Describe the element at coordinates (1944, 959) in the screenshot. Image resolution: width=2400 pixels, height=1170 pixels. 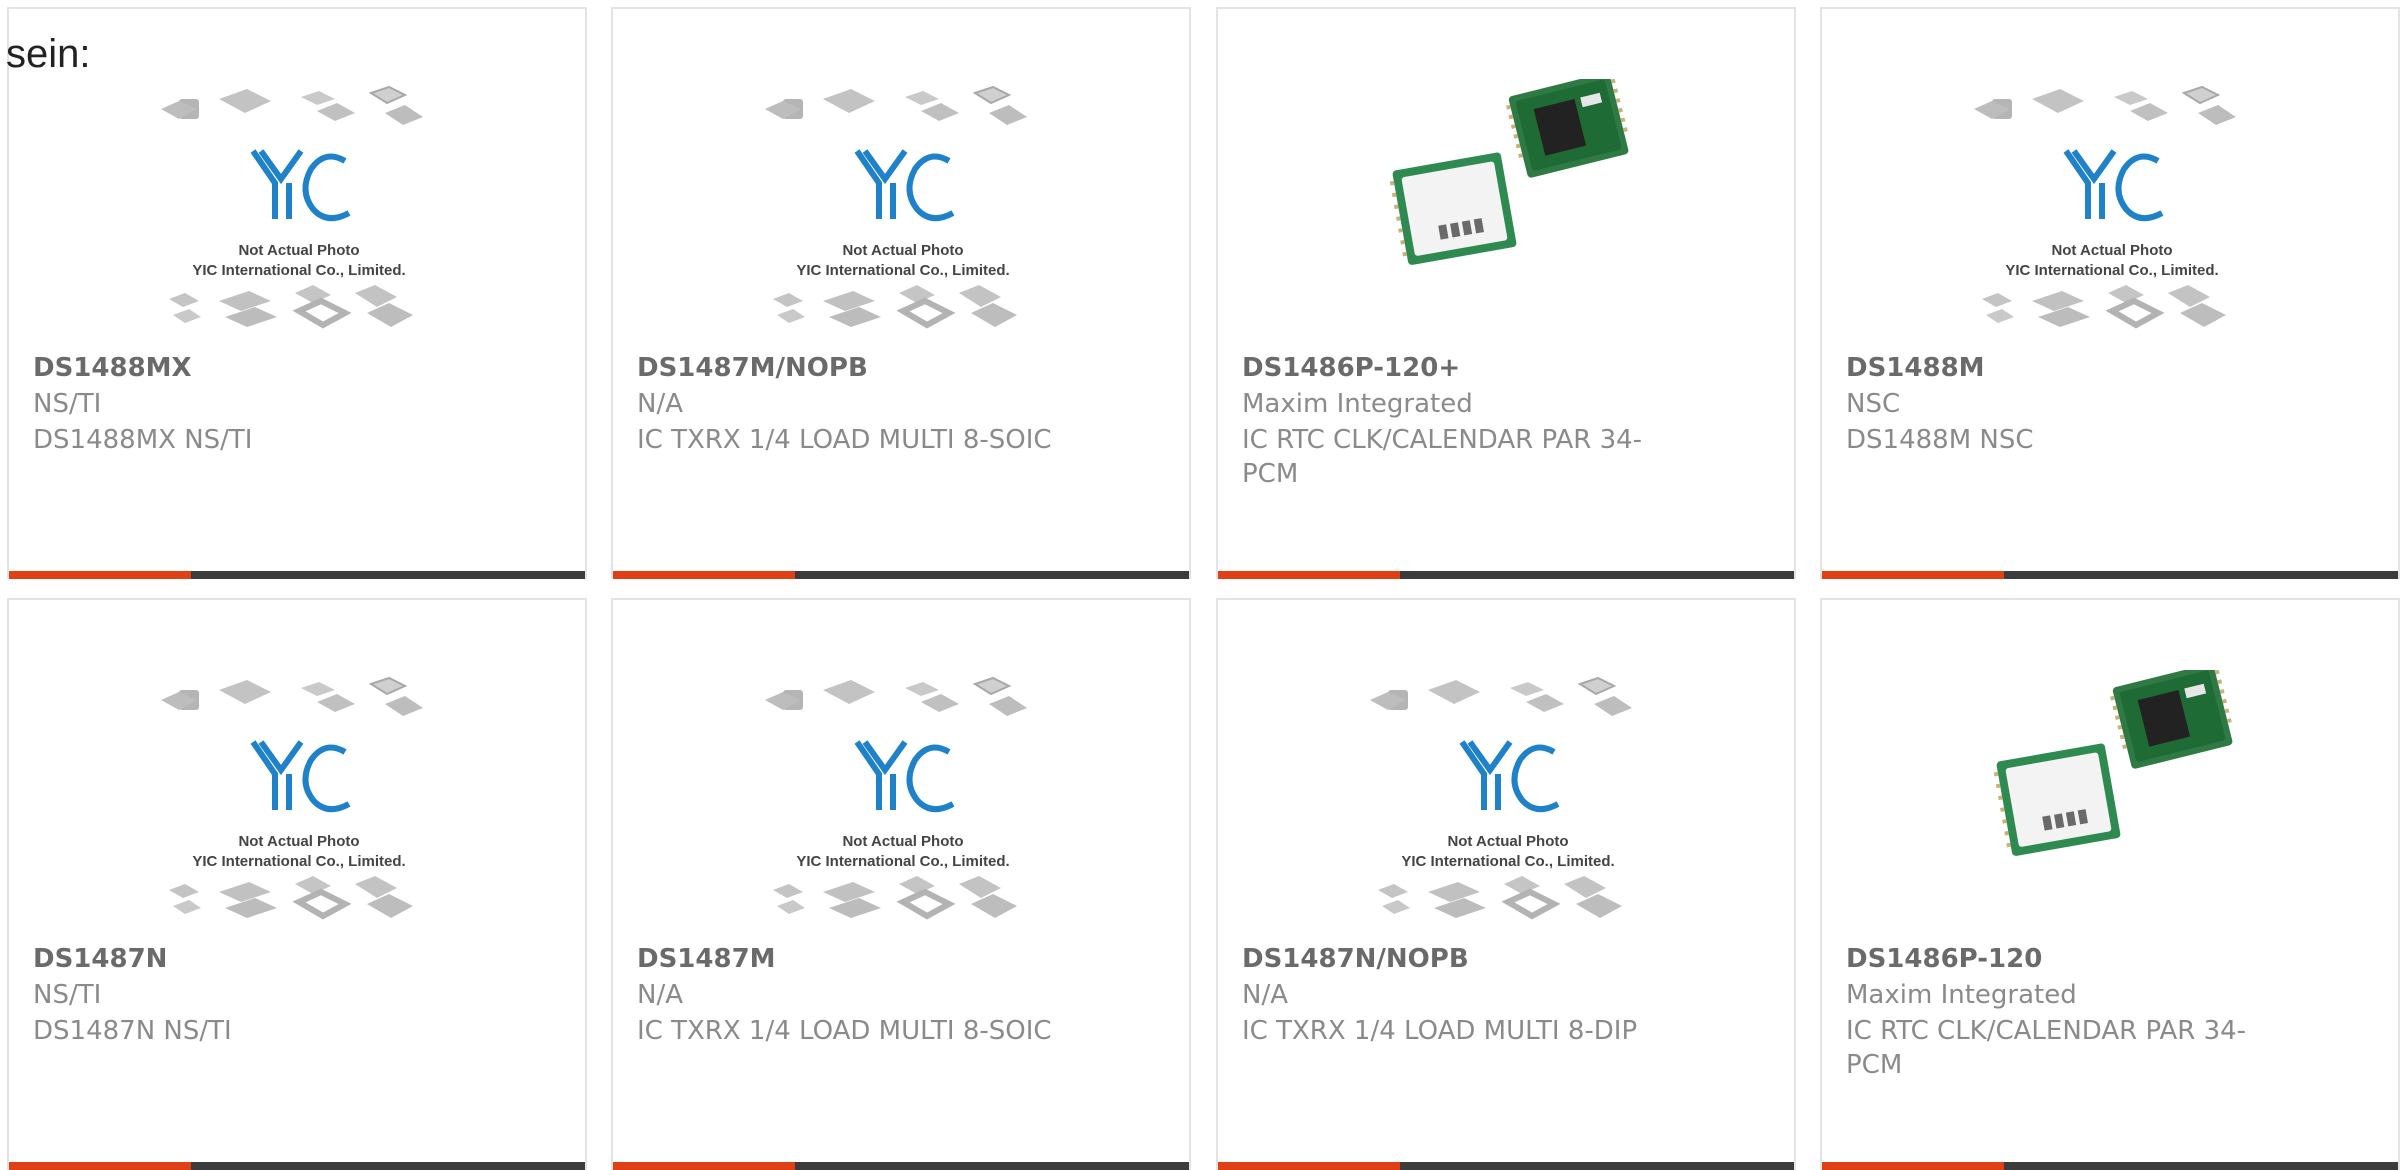
I see `part-number-link: DS1486P-120` at that location.